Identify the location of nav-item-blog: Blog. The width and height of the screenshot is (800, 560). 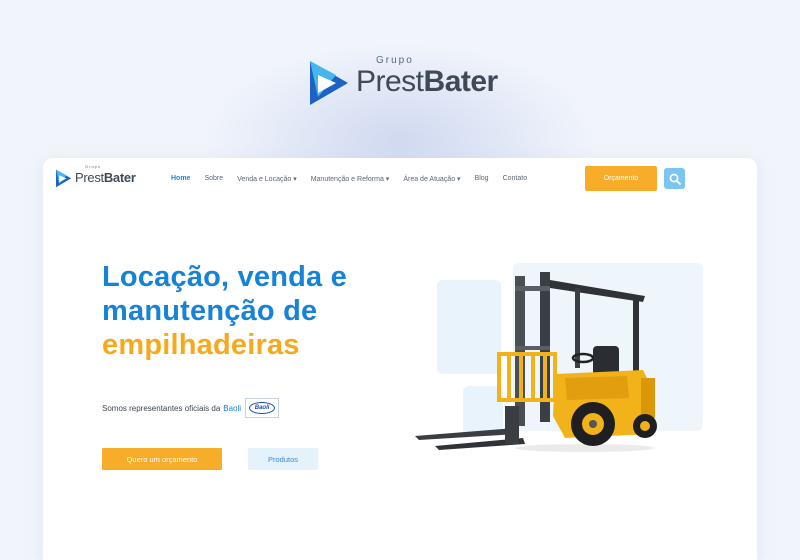
(482, 179).